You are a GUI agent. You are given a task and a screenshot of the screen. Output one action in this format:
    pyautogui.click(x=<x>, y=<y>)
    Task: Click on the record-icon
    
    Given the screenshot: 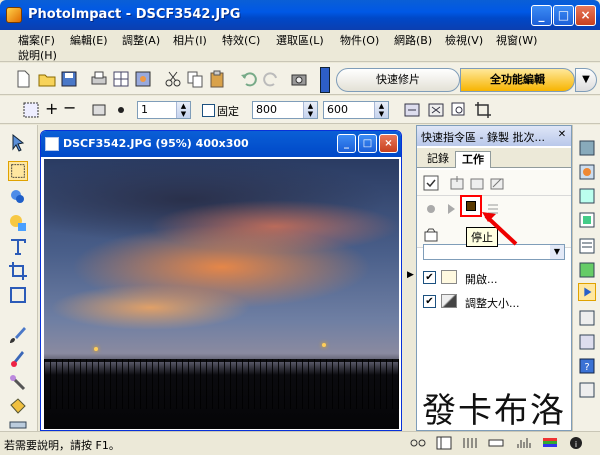 What is the action you would take?
    pyautogui.click(x=431, y=209)
    